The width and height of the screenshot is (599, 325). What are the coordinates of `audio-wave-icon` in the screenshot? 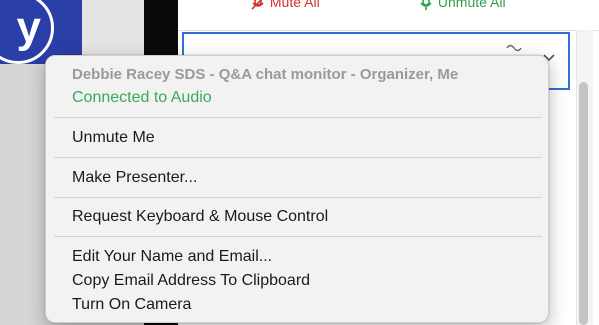 It's located at (514, 49).